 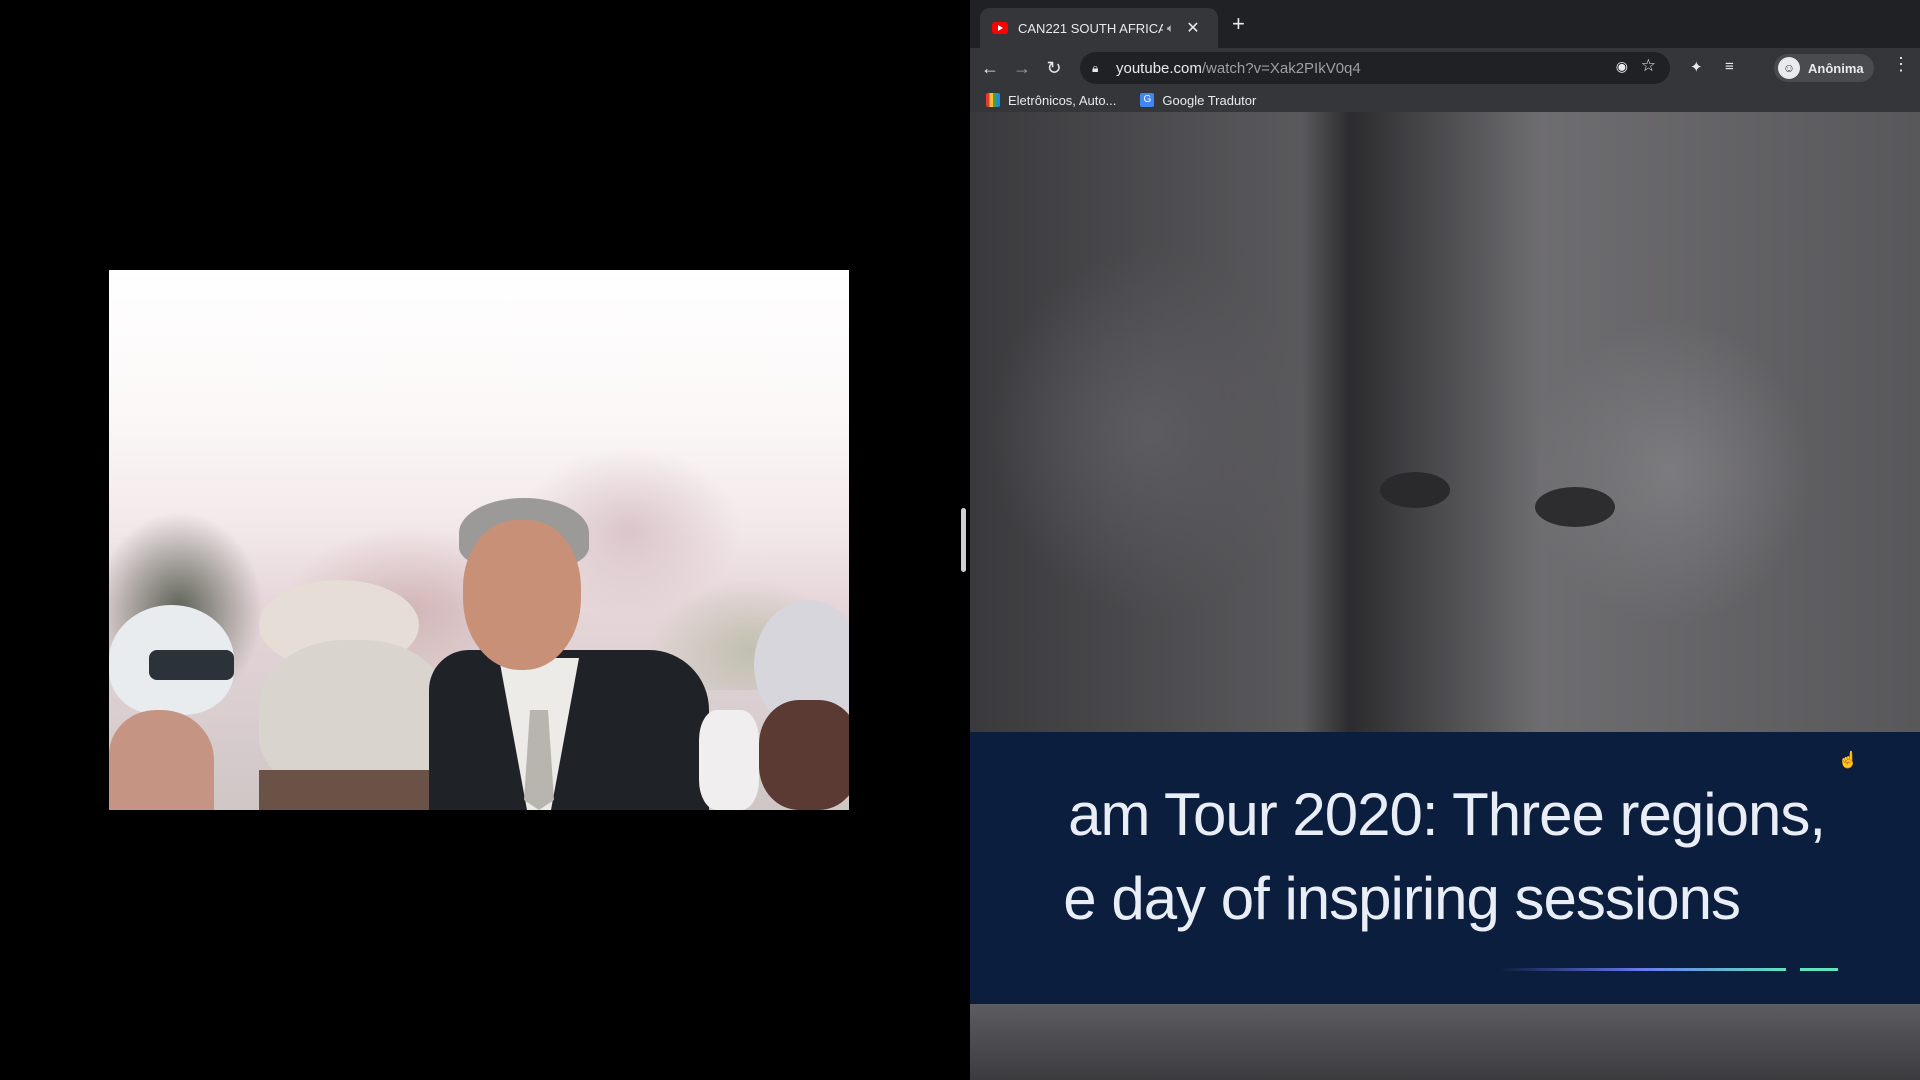 What do you see at coordinates (1238, 24) in the screenshot?
I see `new-tab-button: +` at bounding box center [1238, 24].